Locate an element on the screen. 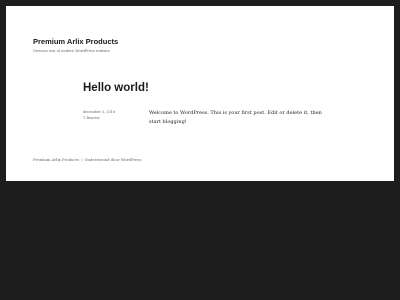 This screenshot has width=400, height=300. post-meta: december 3, 2016 1 Reactie is located at coordinates (99, 115).